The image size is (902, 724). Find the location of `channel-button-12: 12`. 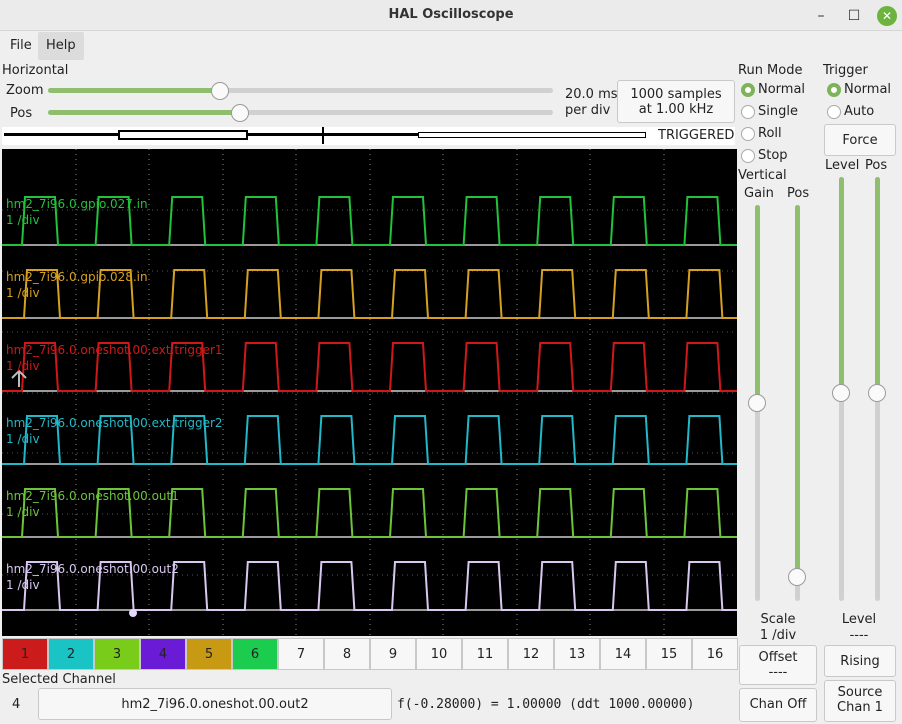

channel-button-12: 12 is located at coordinates (531, 654).